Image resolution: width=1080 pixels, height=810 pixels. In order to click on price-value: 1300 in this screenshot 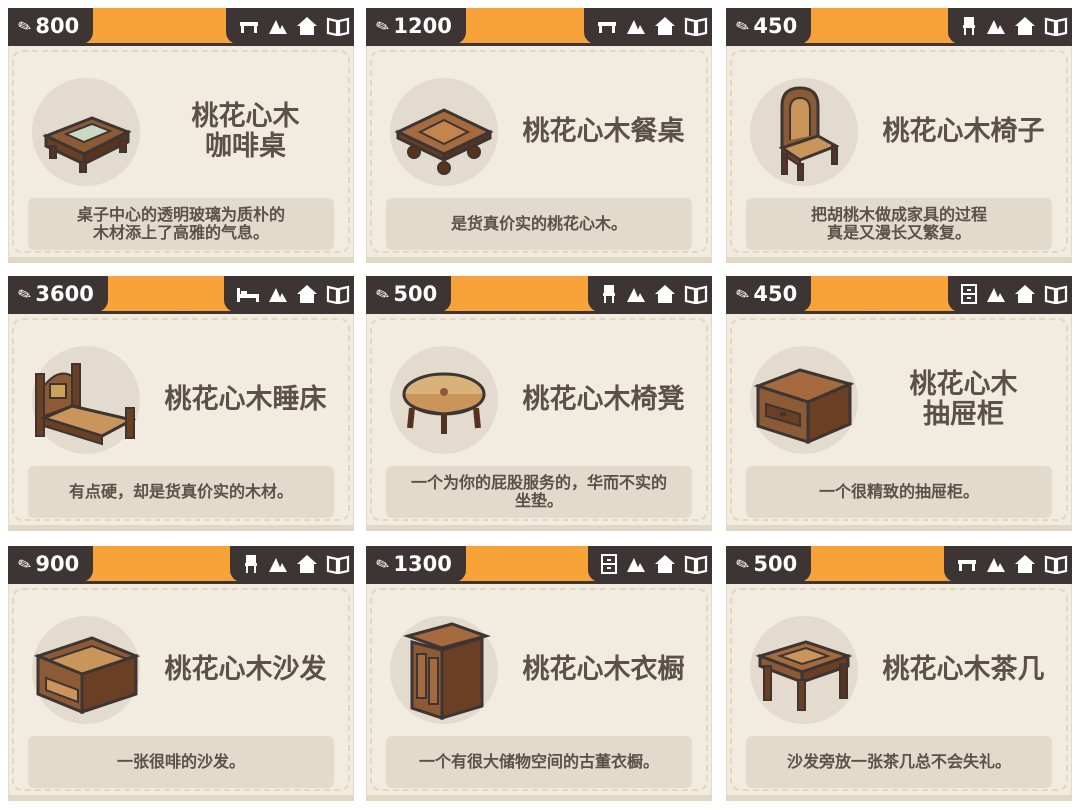, I will do `click(422, 564)`.